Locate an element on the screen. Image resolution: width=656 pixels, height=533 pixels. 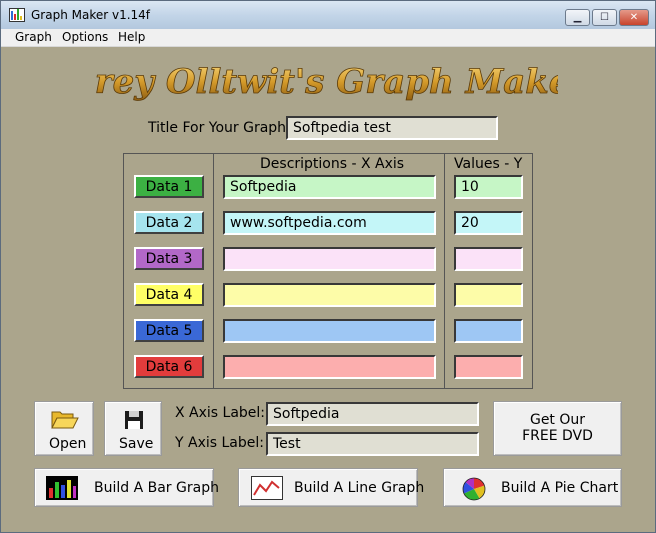
open-button: Open is located at coordinates (64, 428).